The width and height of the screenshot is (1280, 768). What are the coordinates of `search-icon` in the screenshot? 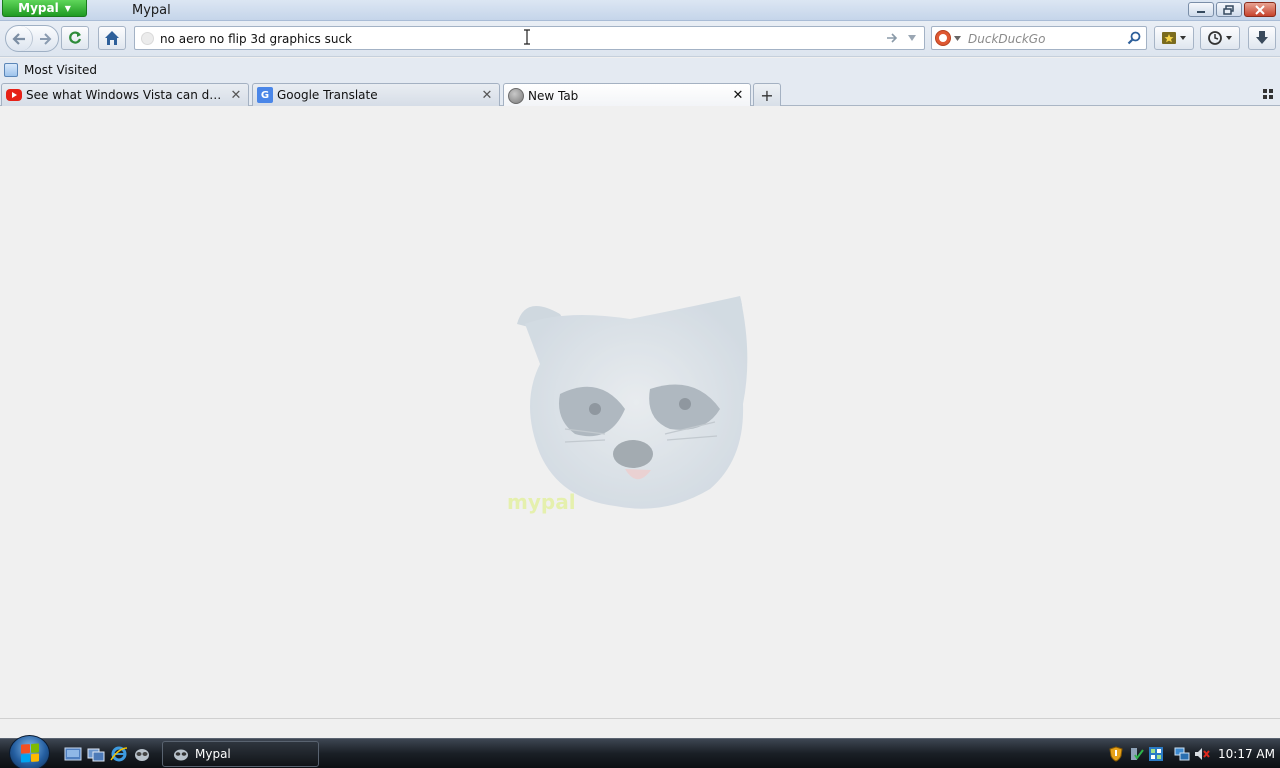 It's located at (1134, 38).